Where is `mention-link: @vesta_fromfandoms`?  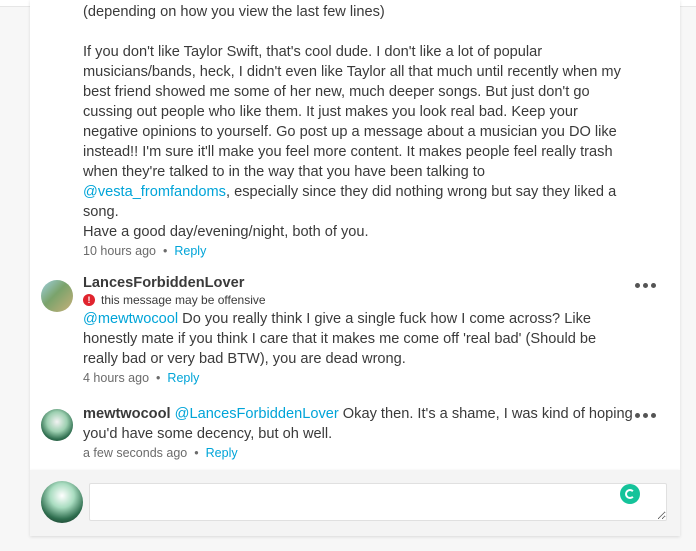 mention-link: @vesta_fromfandoms is located at coordinates (154, 192).